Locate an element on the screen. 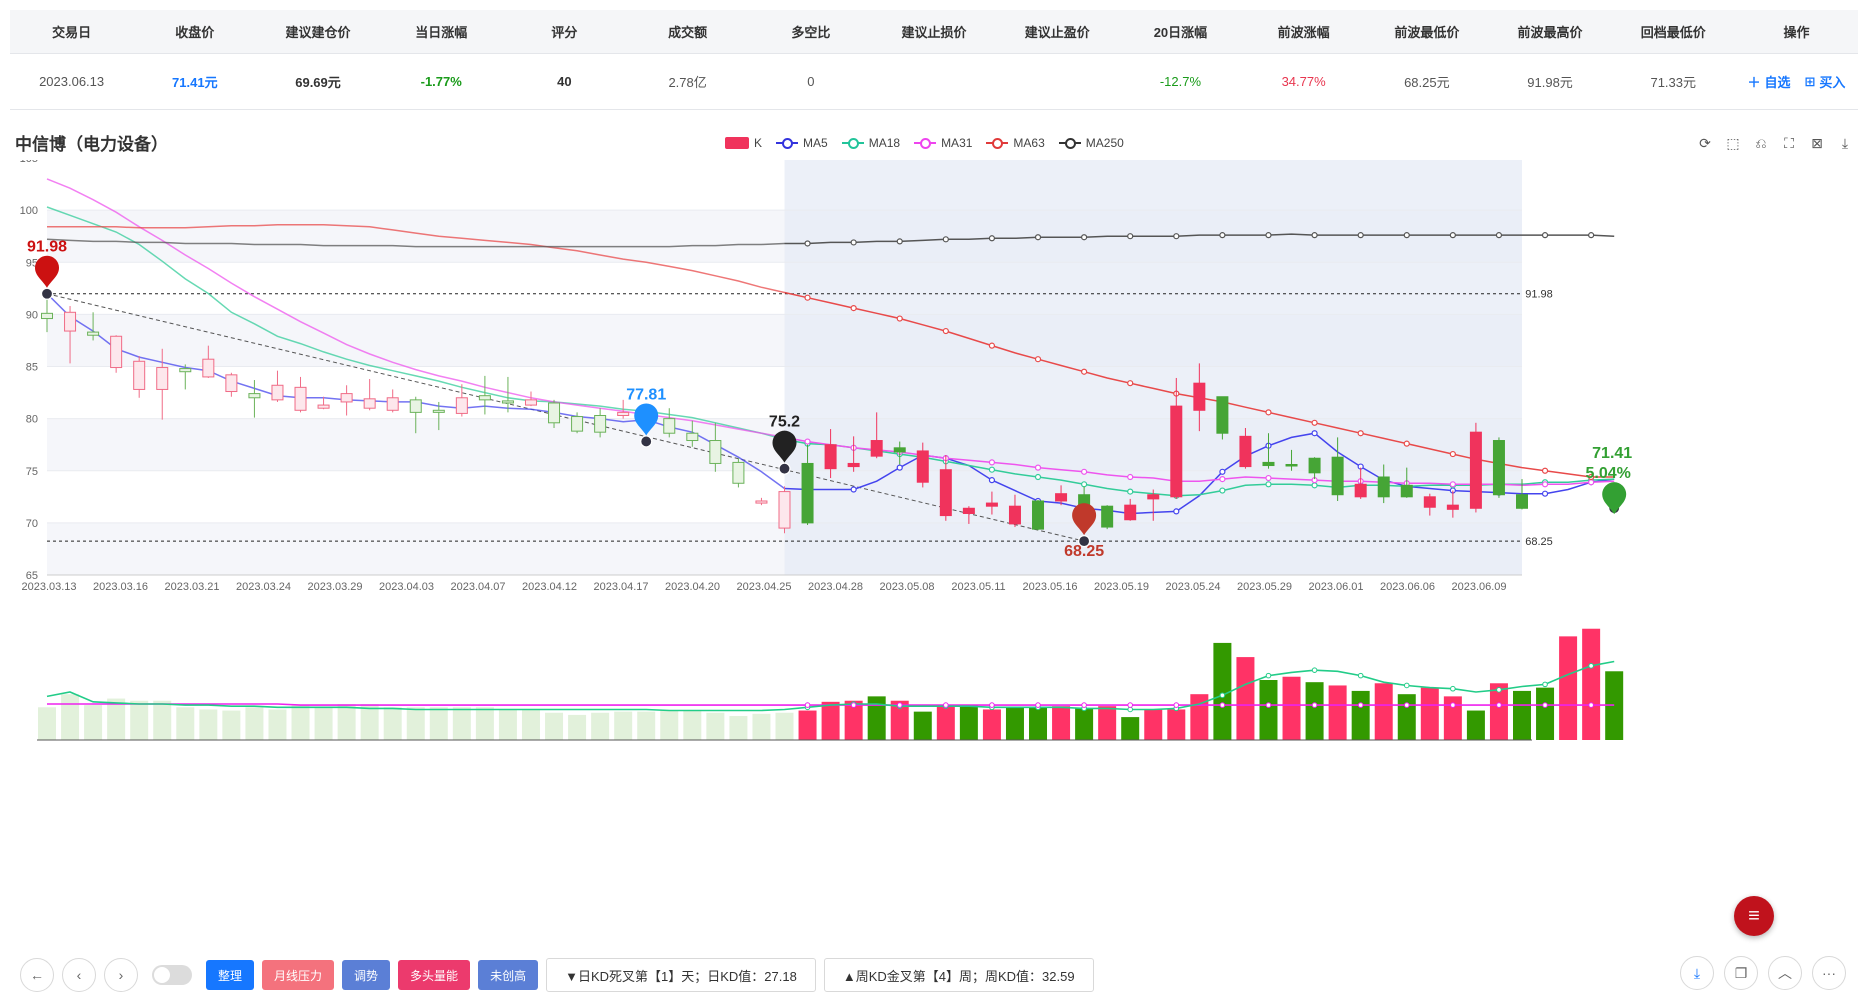 The height and width of the screenshot is (996, 1866). tag-consolidate: 整理 is located at coordinates (230, 975).